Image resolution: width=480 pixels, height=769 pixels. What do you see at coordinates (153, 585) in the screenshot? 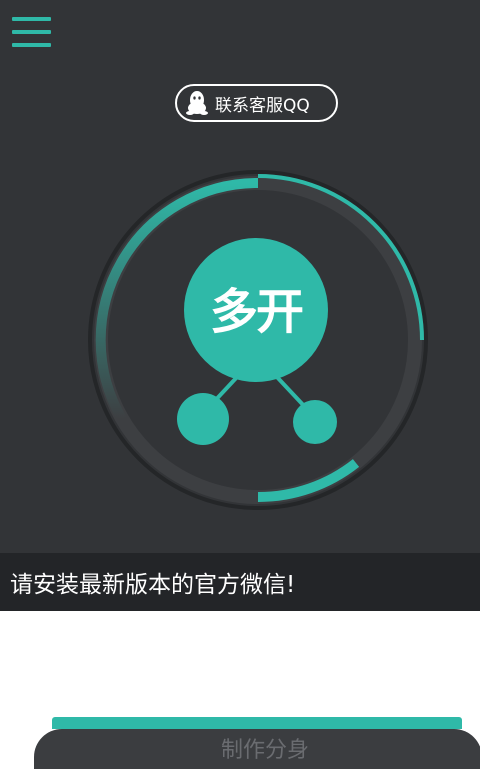
I see `install-notice-text: 请安装最新版本的官方微信!` at bounding box center [153, 585].